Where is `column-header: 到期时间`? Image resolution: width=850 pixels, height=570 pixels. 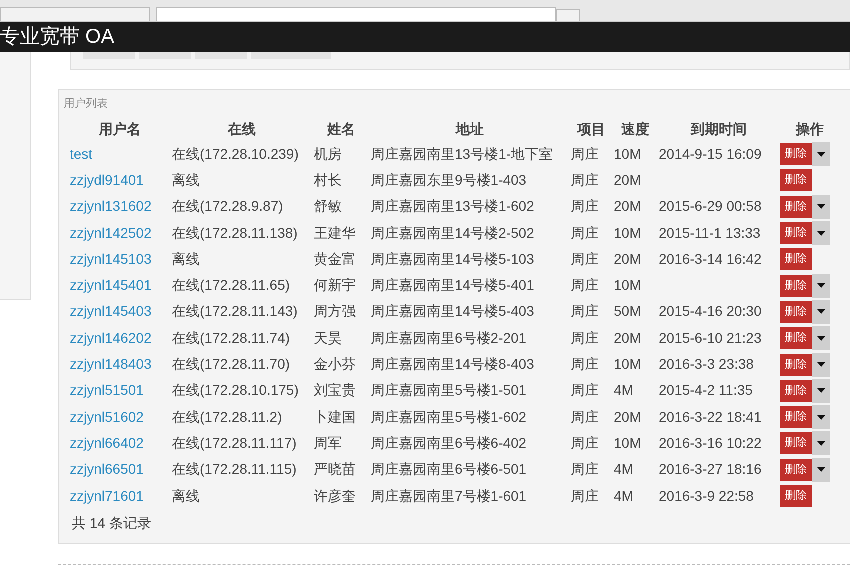
column-header: 到期时间 is located at coordinates (719, 129).